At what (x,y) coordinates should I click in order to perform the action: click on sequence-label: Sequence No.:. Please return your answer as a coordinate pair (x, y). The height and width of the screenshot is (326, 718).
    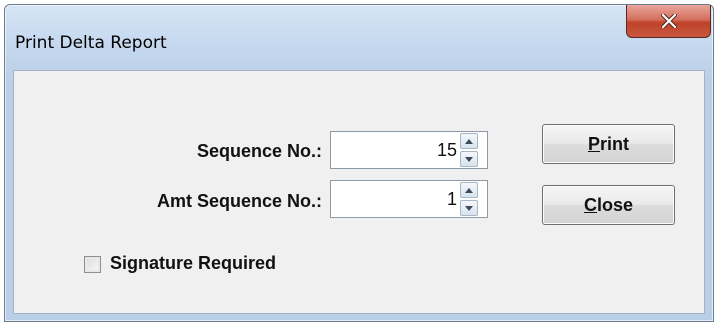
    Looking at the image, I should click on (259, 151).